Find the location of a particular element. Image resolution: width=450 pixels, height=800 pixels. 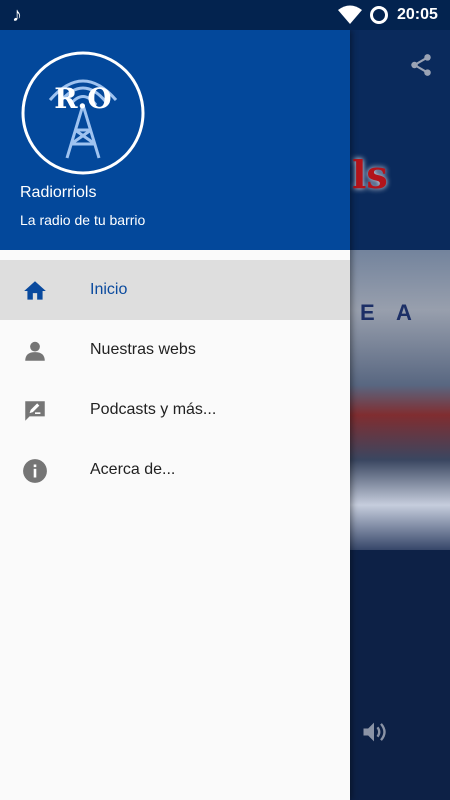

feedback-icon is located at coordinates (35, 411).